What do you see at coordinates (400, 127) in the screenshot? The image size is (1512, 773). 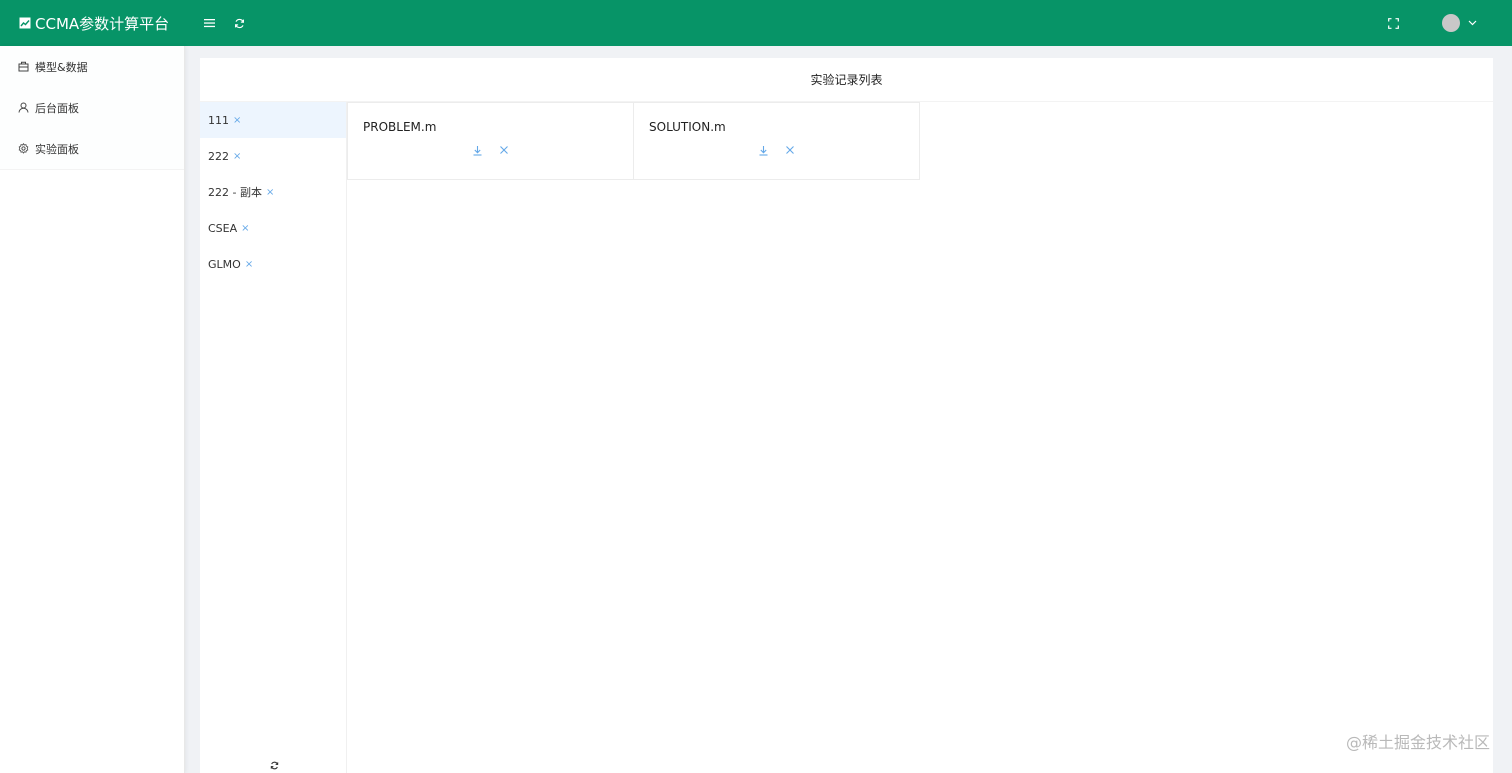 I see `file-name: PROBLEM.m` at bounding box center [400, 127].